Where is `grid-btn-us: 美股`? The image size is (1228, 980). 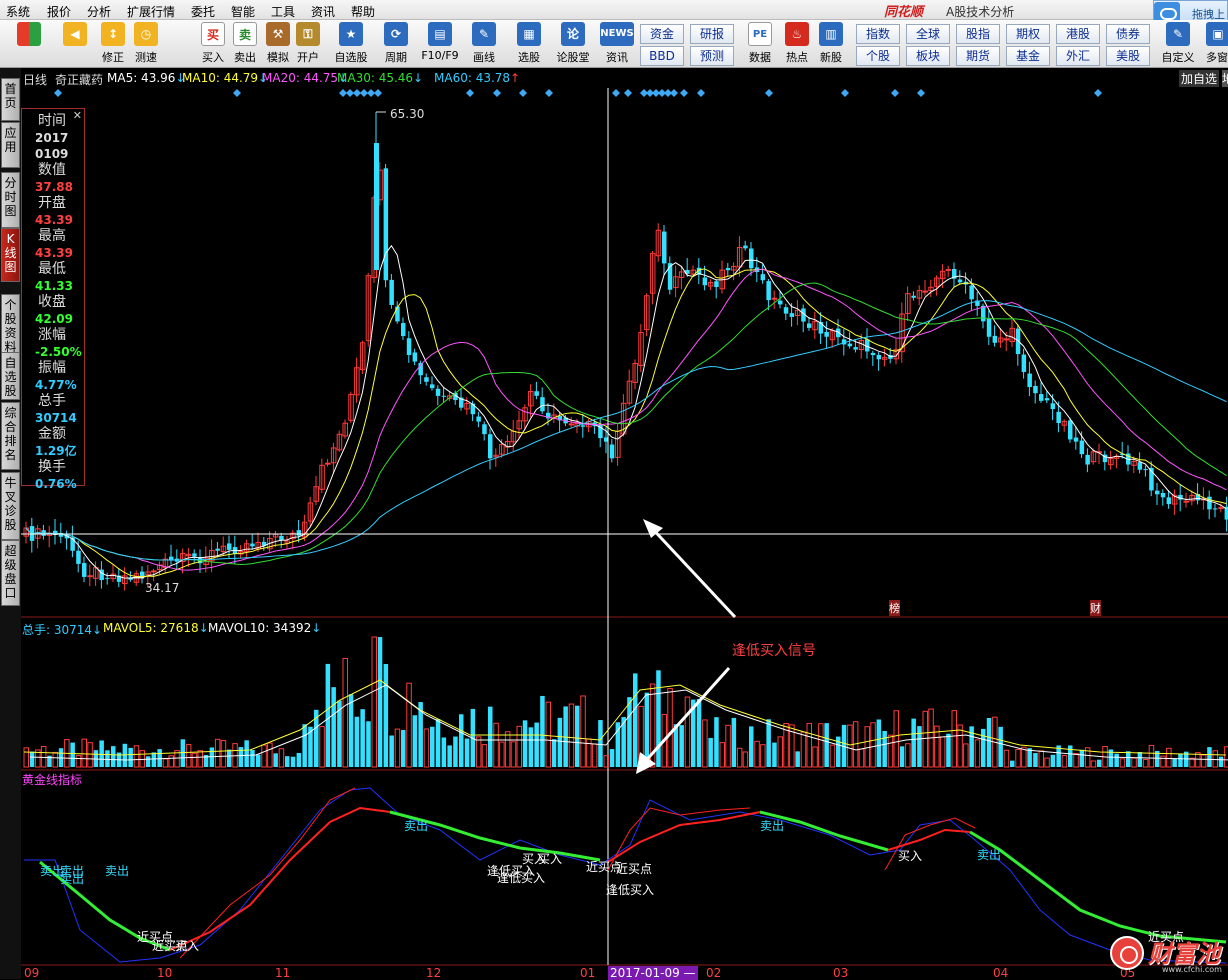
grid-btn-us: 美股 is located at coordinates (1128, 56).